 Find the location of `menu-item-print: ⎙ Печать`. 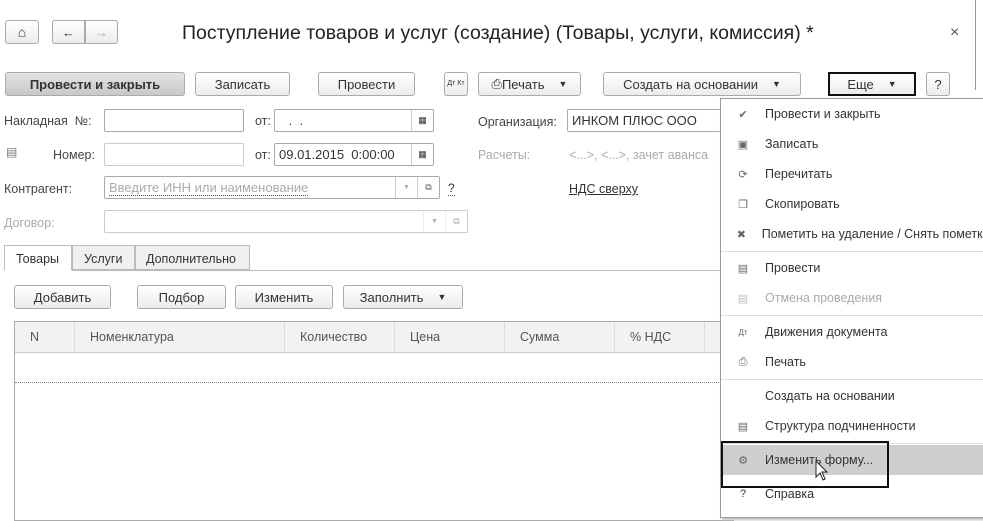

menu-item-print: ⎙ Печать is located at coordinates (852, 362).